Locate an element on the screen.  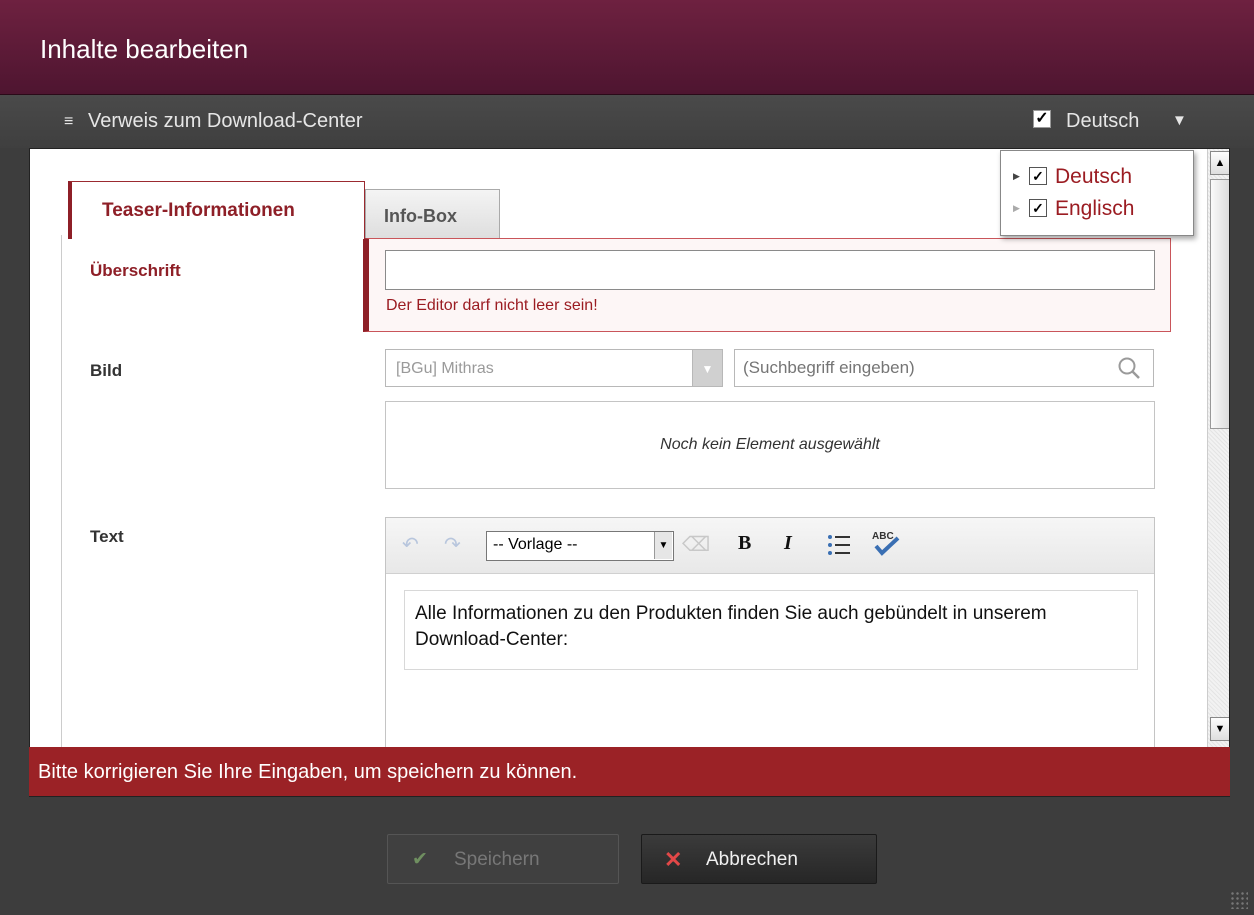
headline-error-message: Der Editor darf nicht leer sein! is located at coordinates (492, 305).